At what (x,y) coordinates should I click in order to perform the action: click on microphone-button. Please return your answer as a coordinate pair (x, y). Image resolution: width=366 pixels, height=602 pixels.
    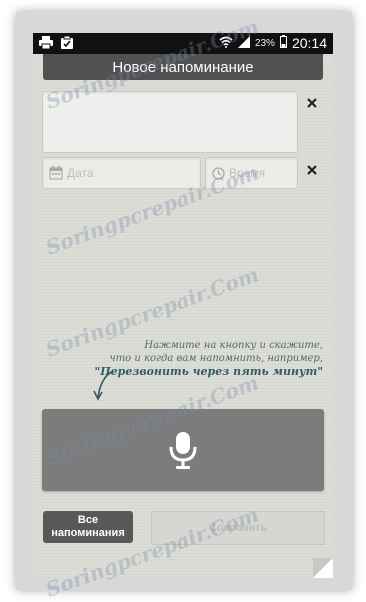
    Looking at the image, I should click on (183, 450).